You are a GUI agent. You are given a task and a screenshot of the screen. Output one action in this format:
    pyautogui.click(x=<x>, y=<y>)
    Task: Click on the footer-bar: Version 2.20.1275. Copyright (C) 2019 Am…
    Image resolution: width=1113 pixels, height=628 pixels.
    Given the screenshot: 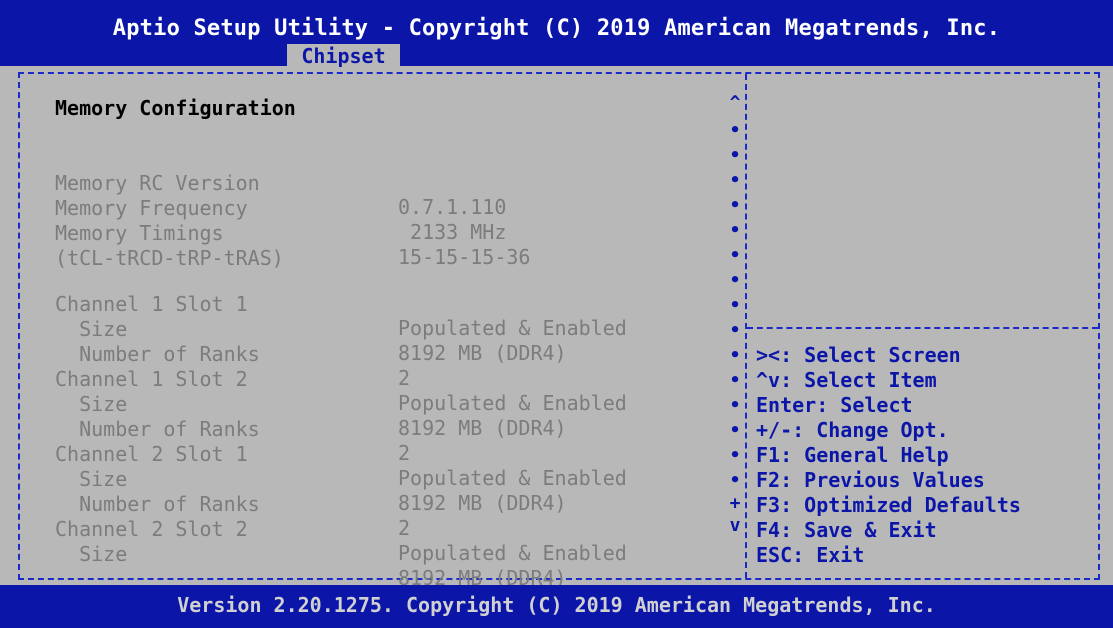 What is the action you would take?
    pyautogui.click(x=556, y=606)
    